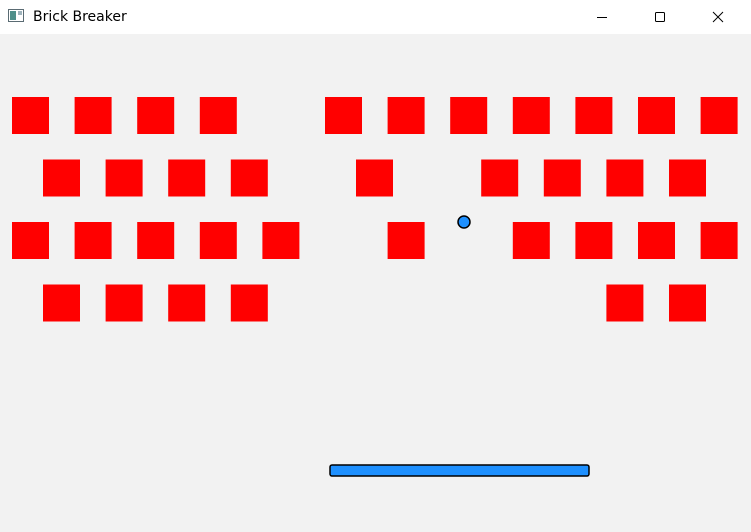 This screenshot has height=532, width=751. I want to click on maximize-icon, so click(660, 17).